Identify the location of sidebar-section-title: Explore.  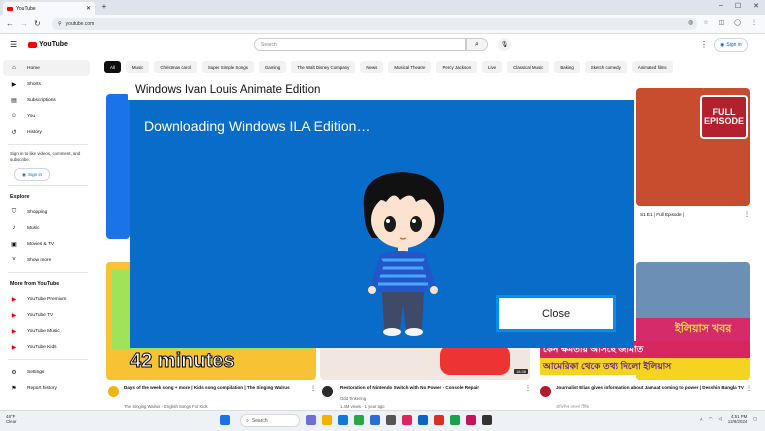
(20, 197).